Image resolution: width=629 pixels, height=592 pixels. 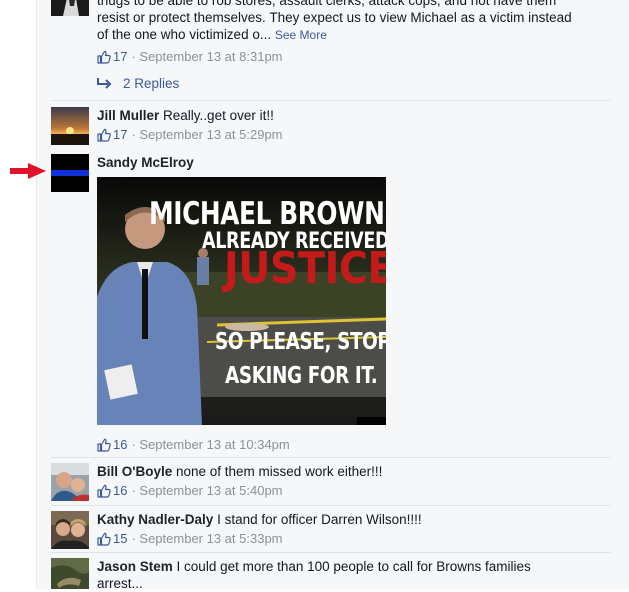 What do you see at coordinates (300, 342) in the screenshot?
I see `photo-caption-line: SO PLEASE, STOP` at bounding box center [300, 342].